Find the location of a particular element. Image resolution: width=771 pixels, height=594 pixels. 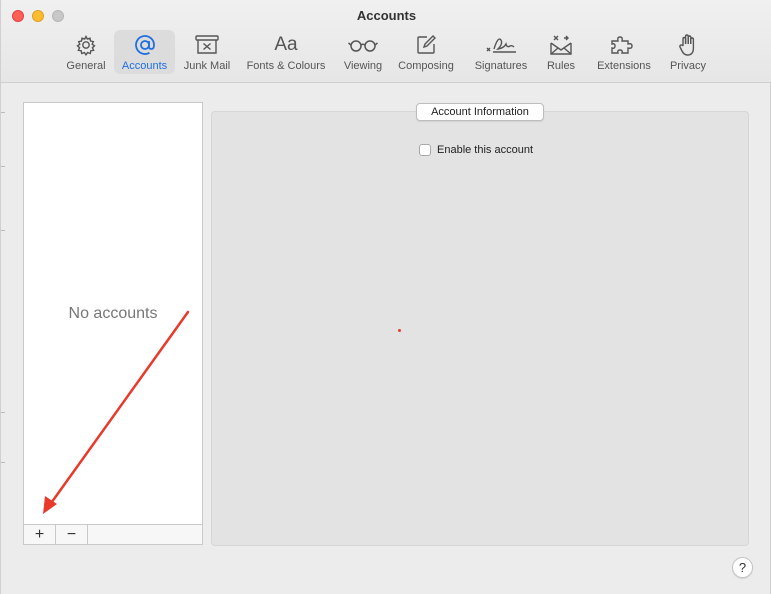

tab-extensions: Extensions is located at coordinates (624, 52).